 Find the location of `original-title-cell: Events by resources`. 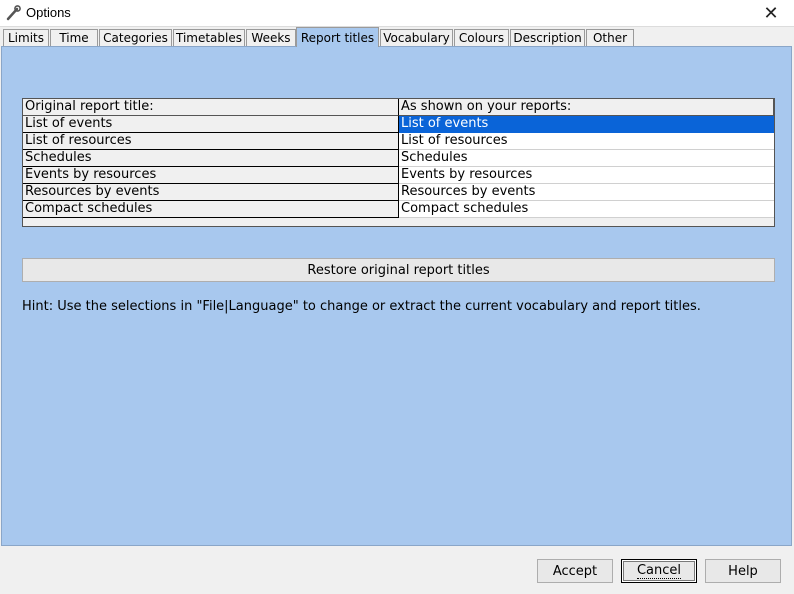

original-title-cell: Events by resources is located at coordinates (211, 175).